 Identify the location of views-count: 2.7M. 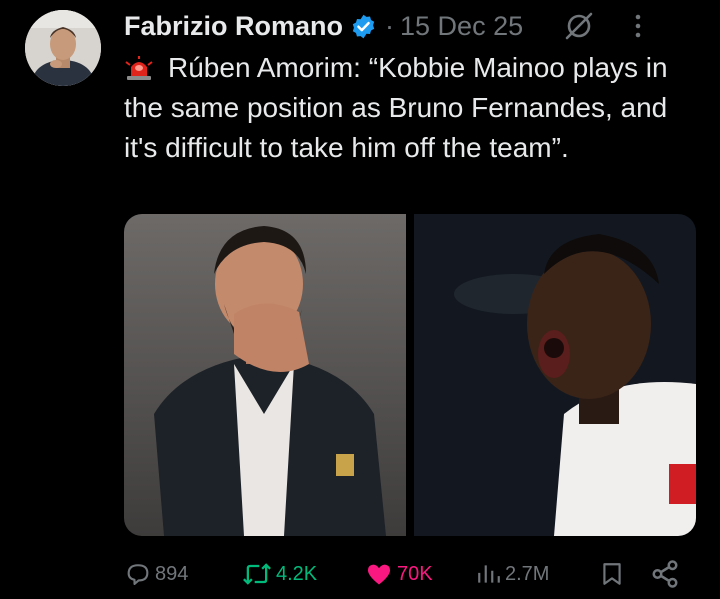
(527, 573).